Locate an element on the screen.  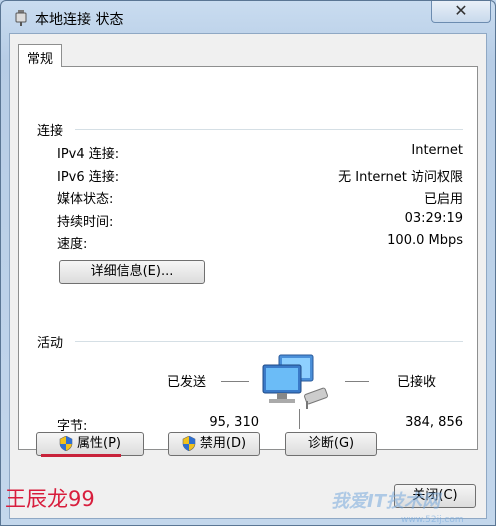
window-close-button: ✕ is located at coordinates (461, 12).